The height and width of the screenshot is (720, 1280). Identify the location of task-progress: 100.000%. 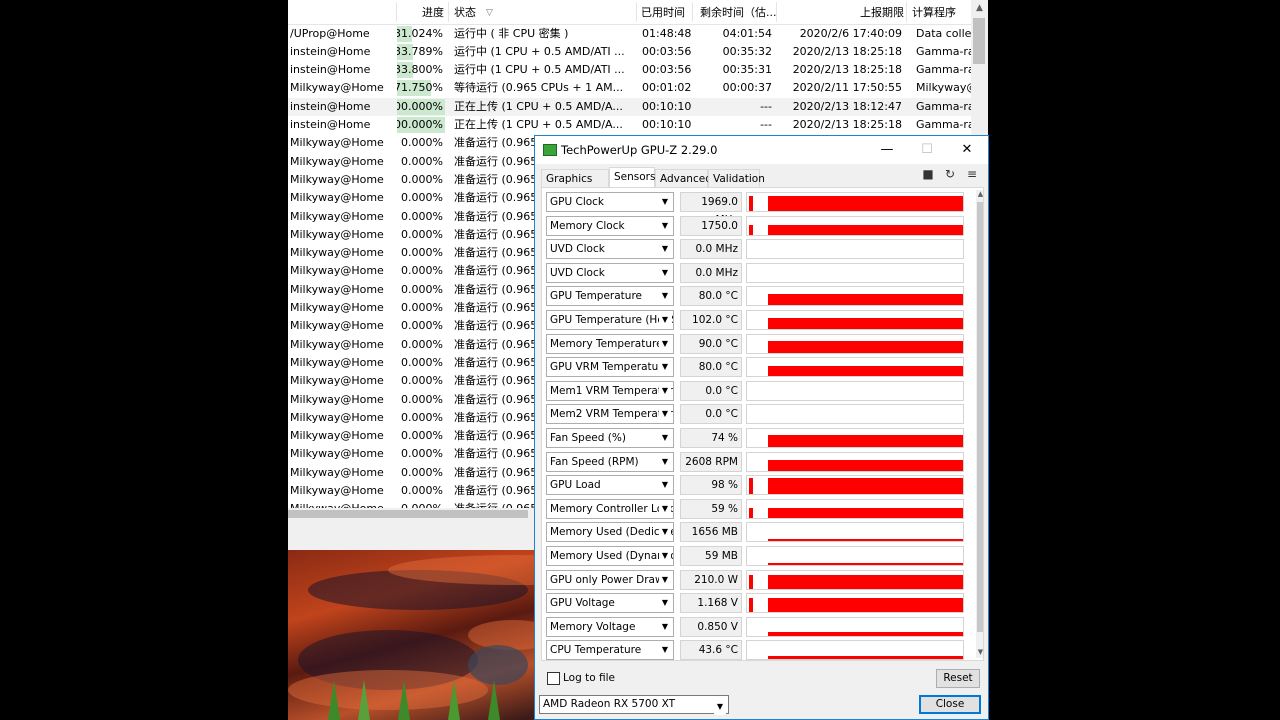
(420, 106).